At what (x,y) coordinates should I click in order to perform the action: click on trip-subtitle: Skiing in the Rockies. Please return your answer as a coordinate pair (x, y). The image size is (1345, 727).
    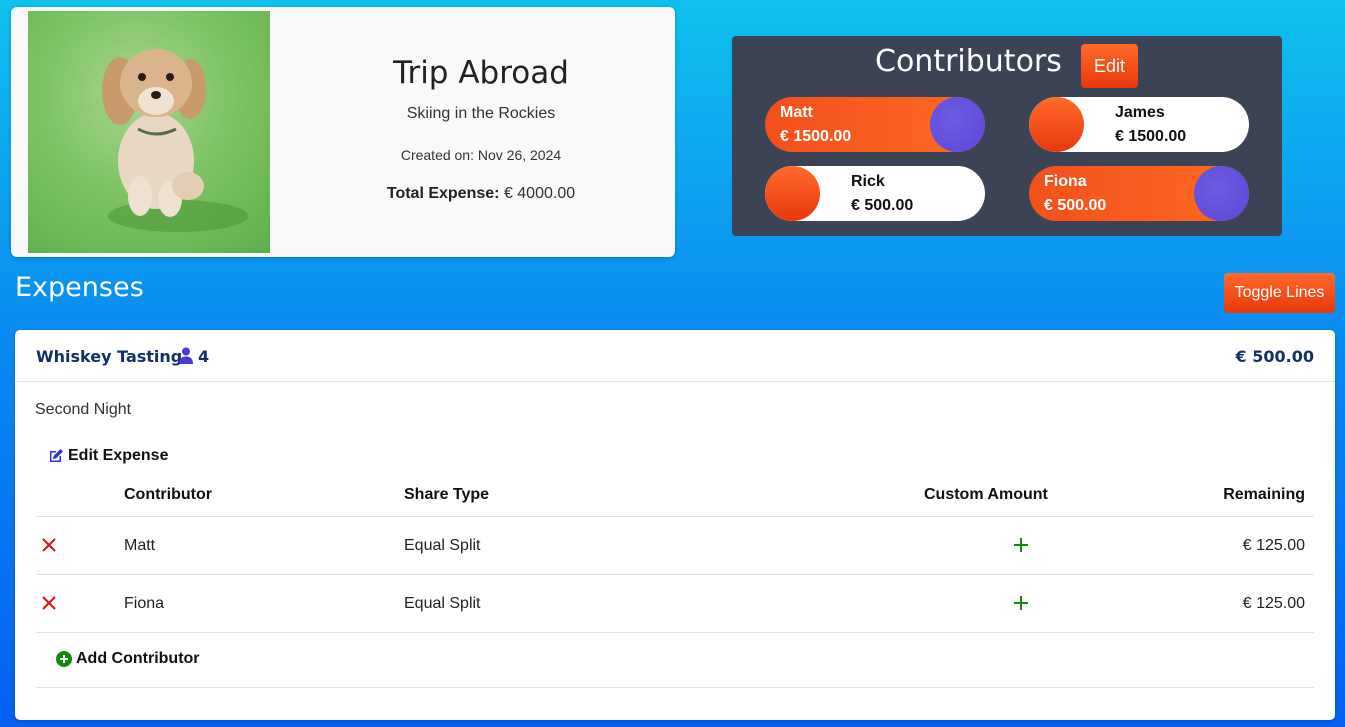
    Looking at the image, I should click on (481, 113).